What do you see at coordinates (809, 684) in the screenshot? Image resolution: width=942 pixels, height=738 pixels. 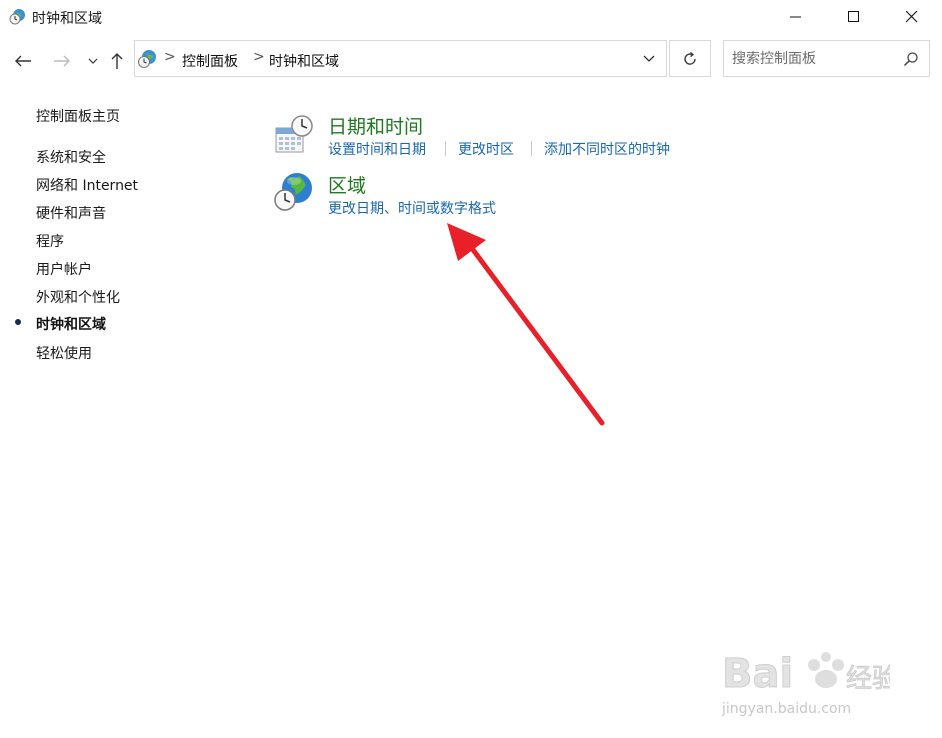 I see `baidu-logo: Bai 经验 jingyan.baidu.com` at bounding box center [809, 684].